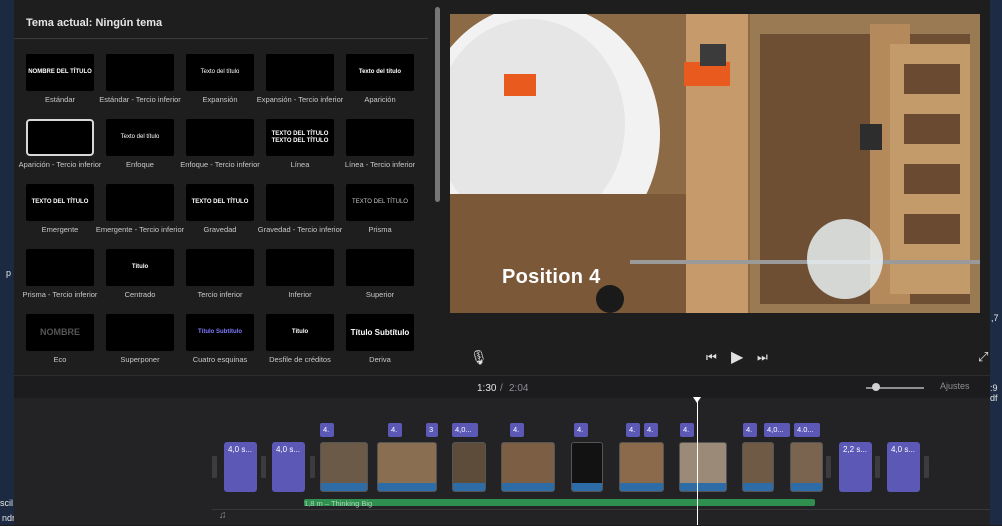 This screenshot has width=1002, height=526. What do you see at coordinates (338, 503) in the screenshot?
I see `music-clip-label: 1,8 m – Thinking Big` at bounding box center [338, 503].